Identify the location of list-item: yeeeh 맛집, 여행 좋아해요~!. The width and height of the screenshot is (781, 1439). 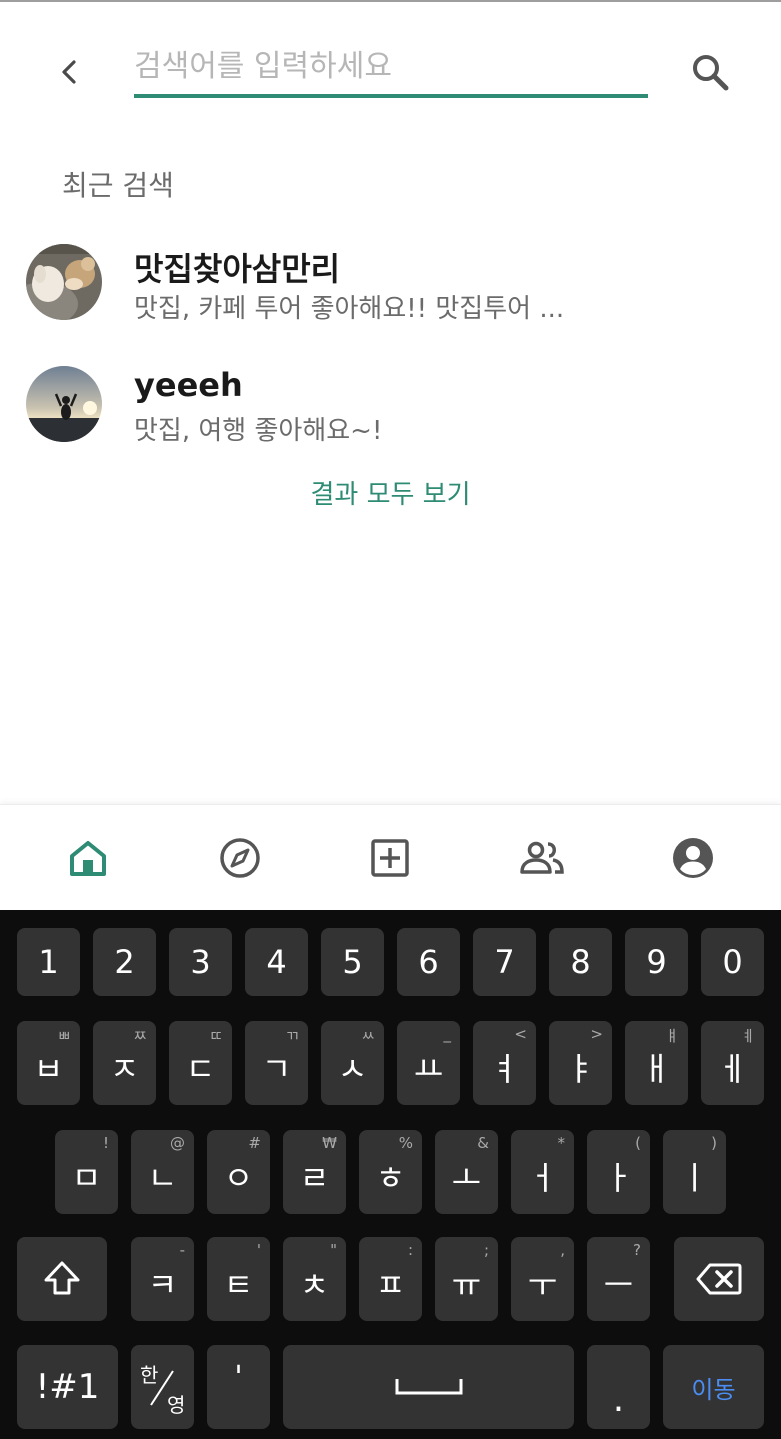
(386, 406).